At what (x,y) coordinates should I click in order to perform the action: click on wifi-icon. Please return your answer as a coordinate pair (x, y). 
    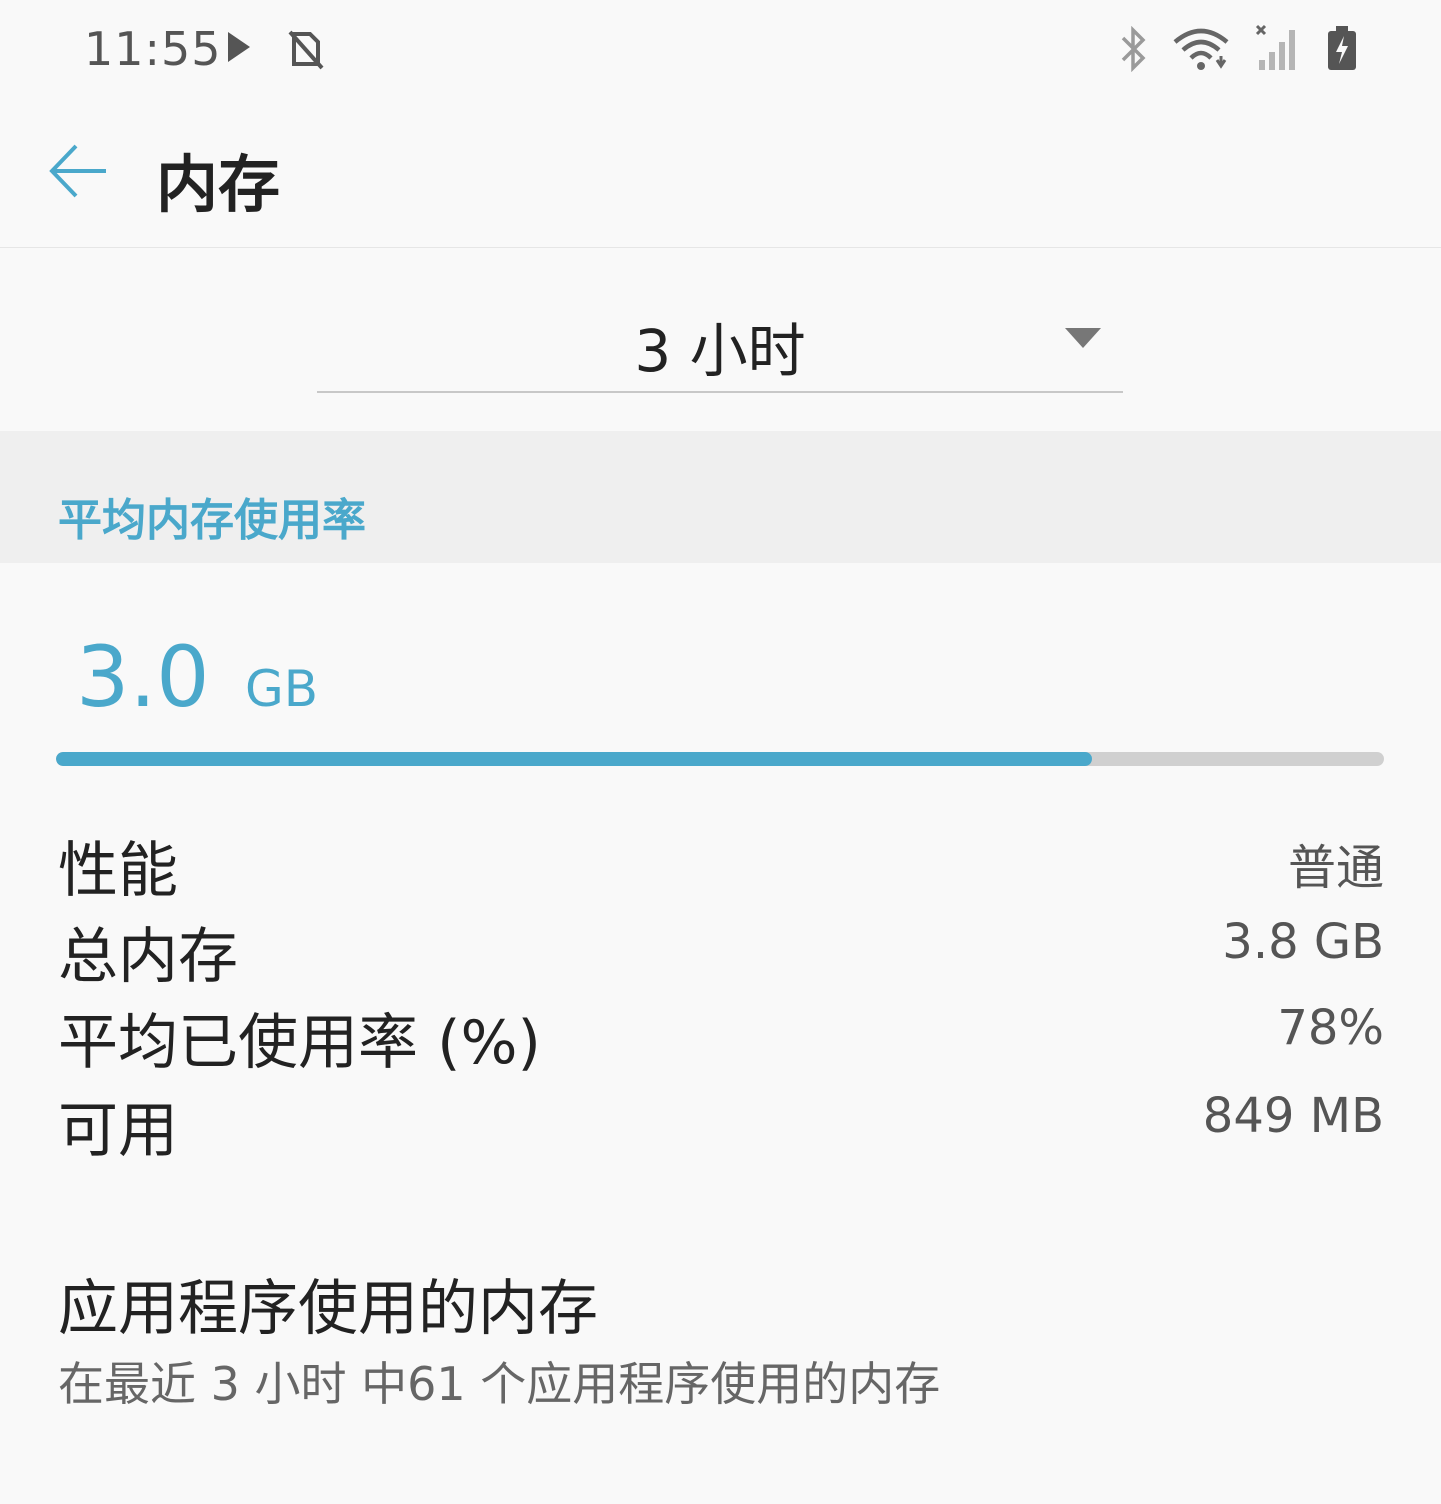
    Looking at the image, I should click on (1201, 51).